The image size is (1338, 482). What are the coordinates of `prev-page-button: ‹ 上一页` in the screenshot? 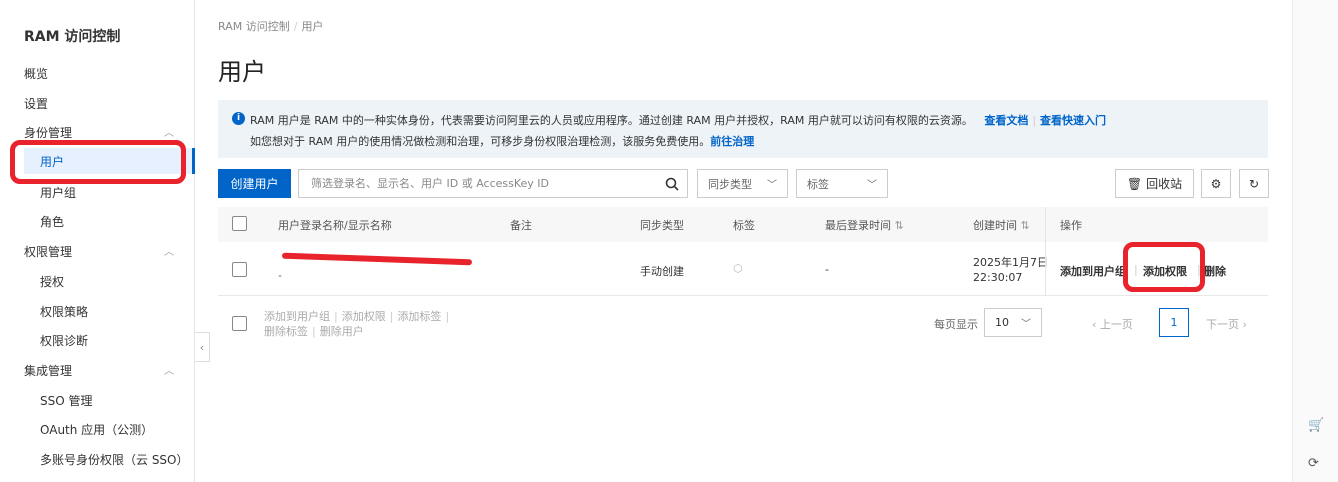 It's located at (1112, 324).